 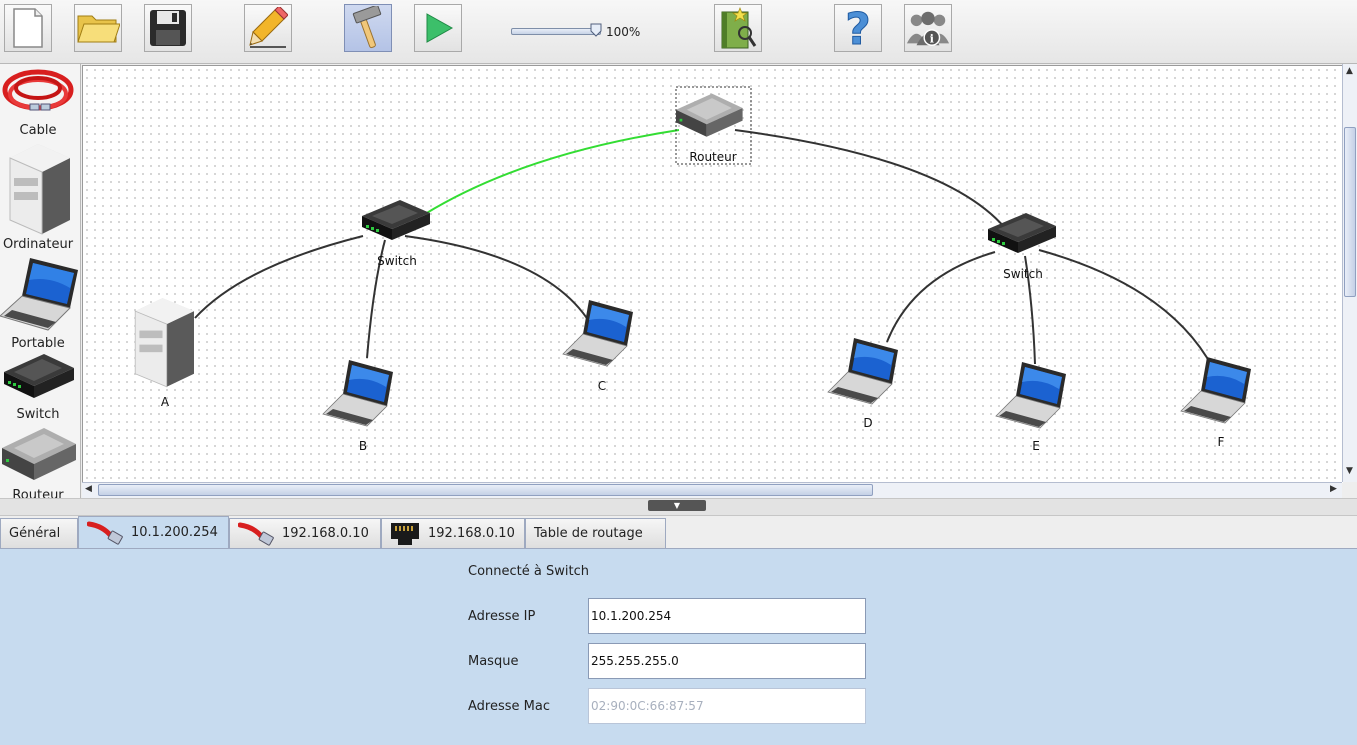 I want to click on save-button, so click(x=168, y=28).